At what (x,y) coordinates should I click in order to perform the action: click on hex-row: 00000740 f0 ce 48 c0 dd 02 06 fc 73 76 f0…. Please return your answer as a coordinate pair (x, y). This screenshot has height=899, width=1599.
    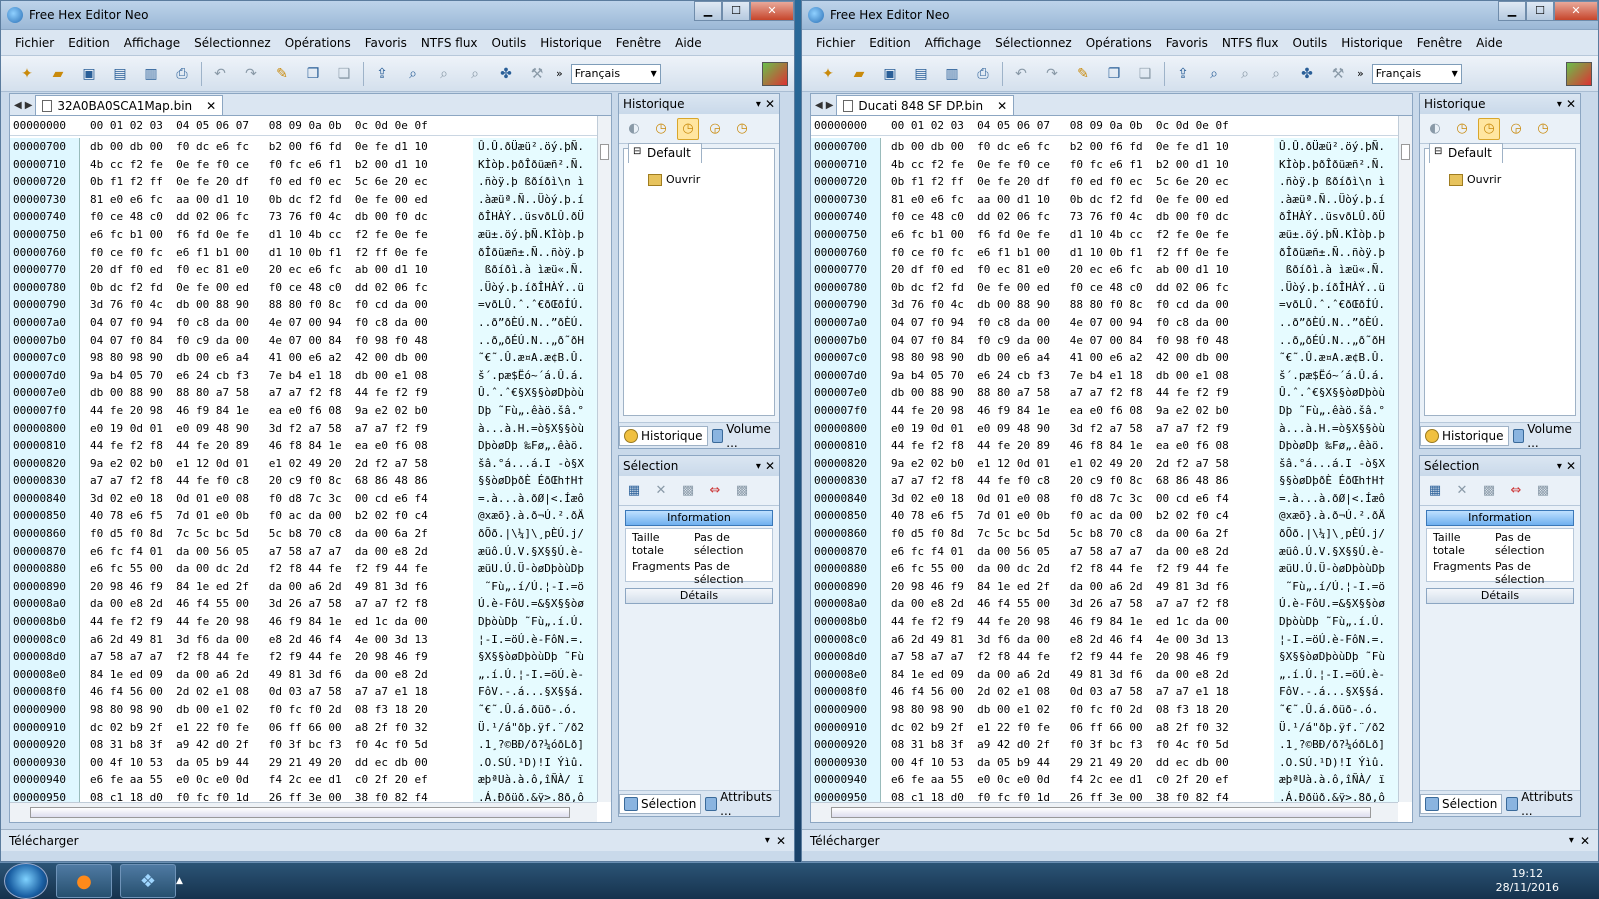
    Looking at the image, I should click on (303, 217).